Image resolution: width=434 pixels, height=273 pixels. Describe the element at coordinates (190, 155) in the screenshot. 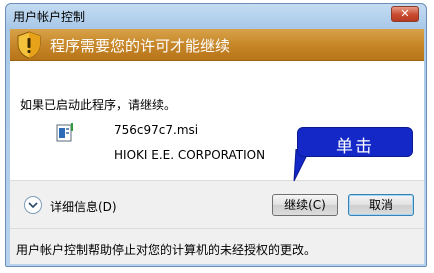

I see `program-publisher: HIOKI E.E. CORPORATION` at that location.